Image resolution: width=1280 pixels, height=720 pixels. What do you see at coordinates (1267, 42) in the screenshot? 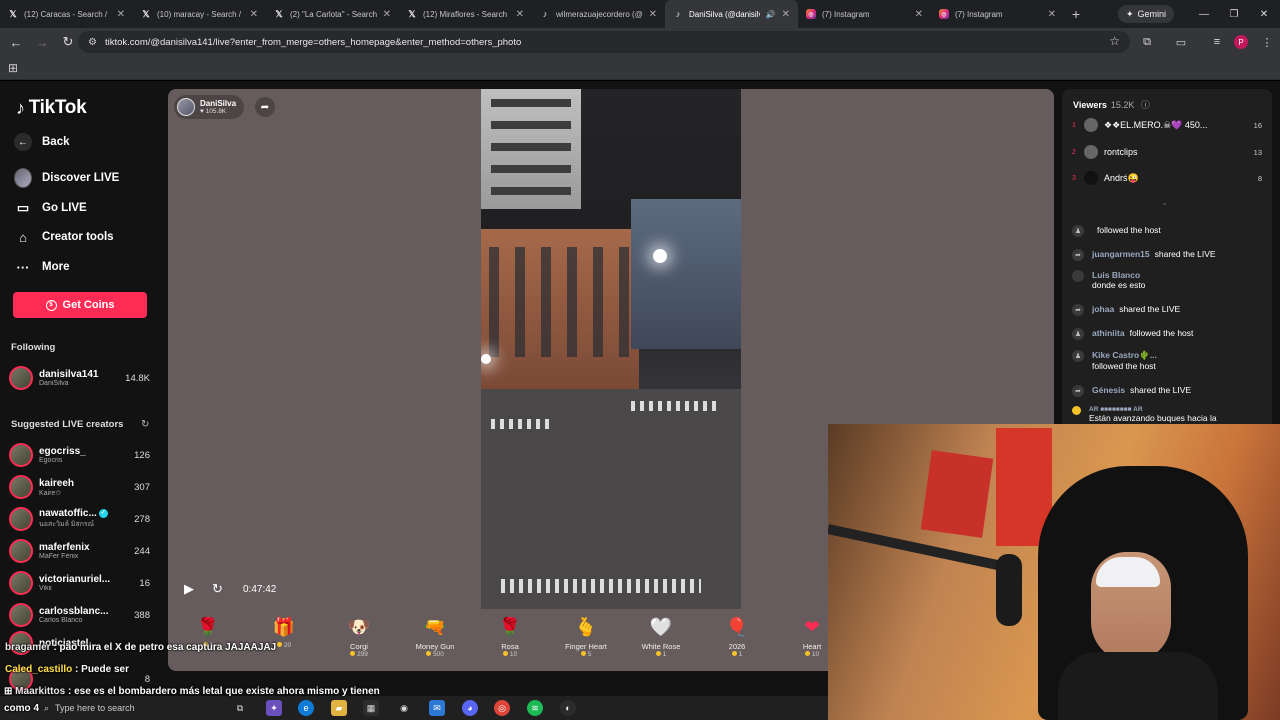
I see `menu-kebab-icon: ⋮` at bounding box center [1267, 42].